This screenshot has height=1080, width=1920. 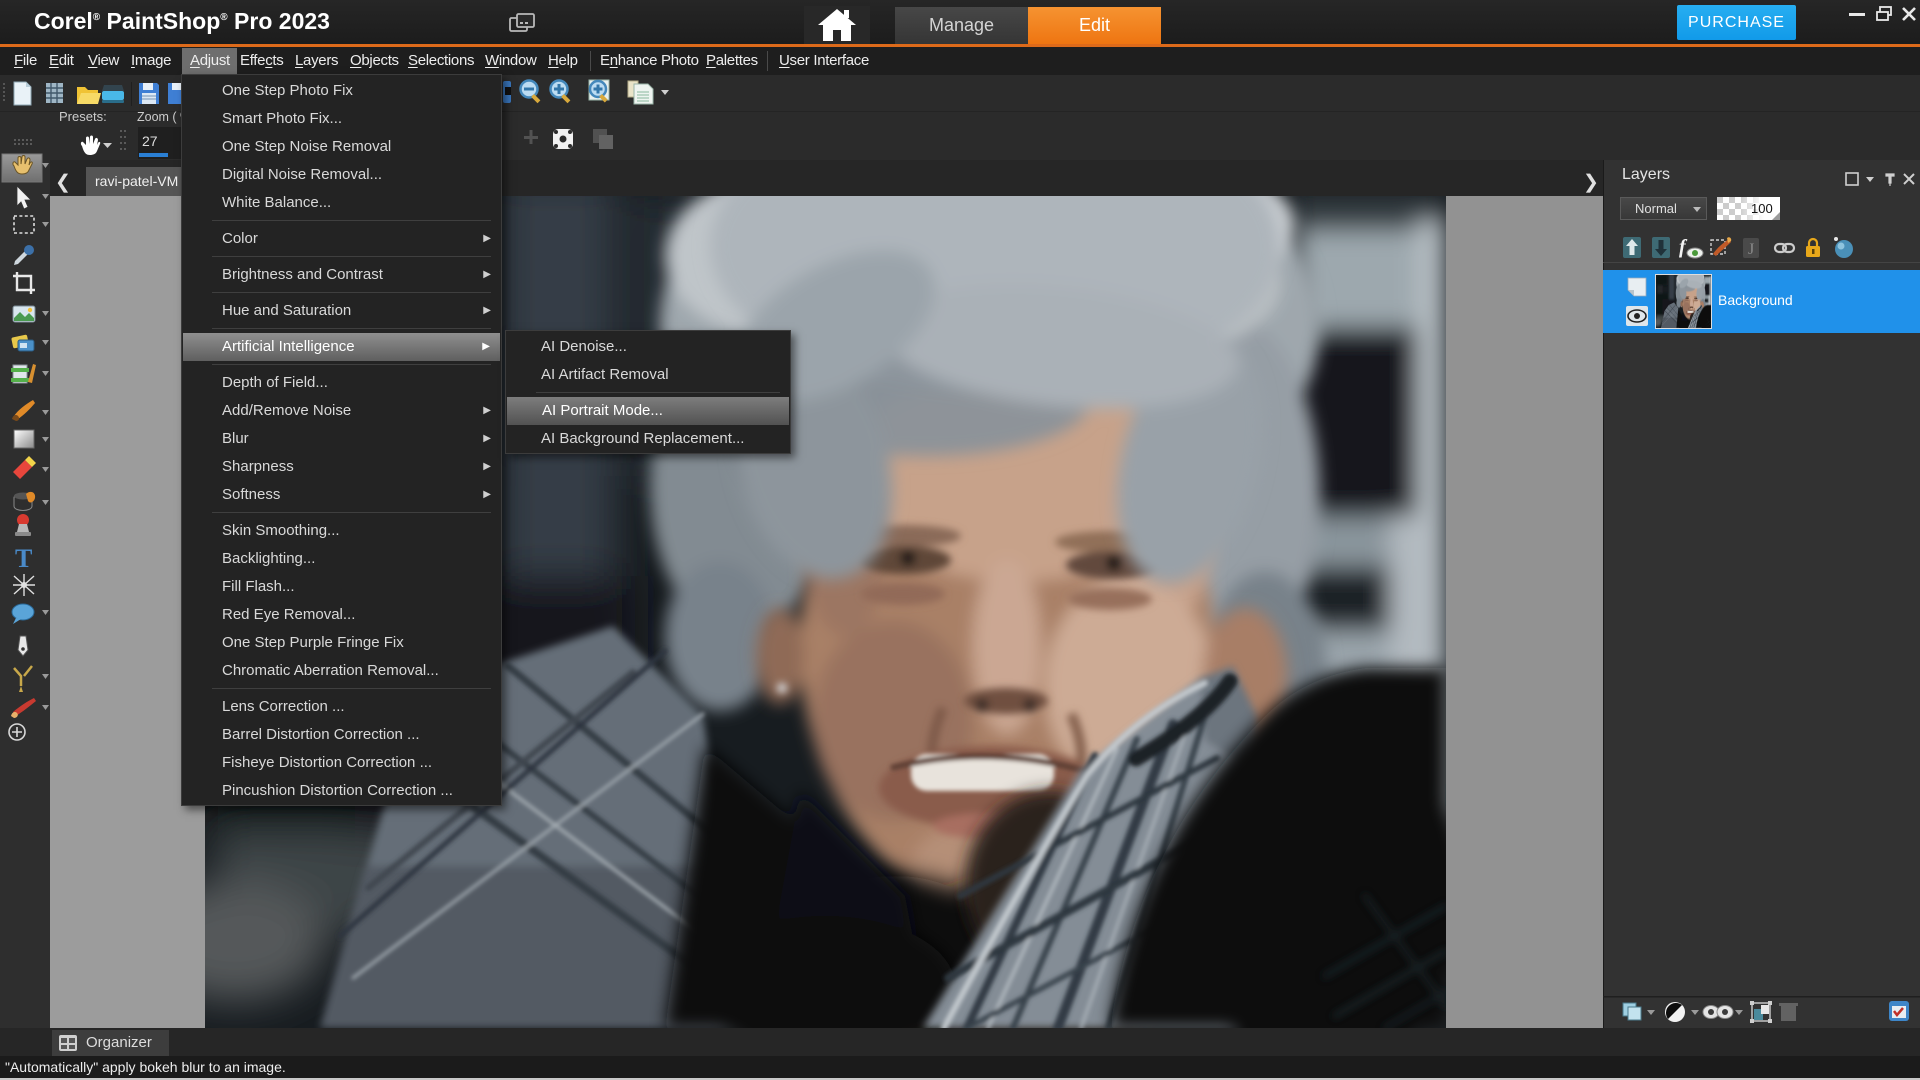 I want to click on svg-text: T, so click(x=23, y=558).